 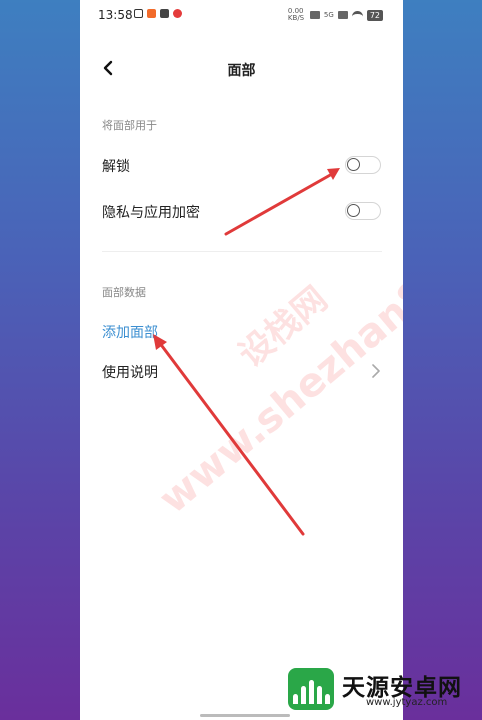 What do you see at coordinates (129, 125) in the screenshot?
I see `section-label-use: 将面部用于` at bounding box center [129, 125].